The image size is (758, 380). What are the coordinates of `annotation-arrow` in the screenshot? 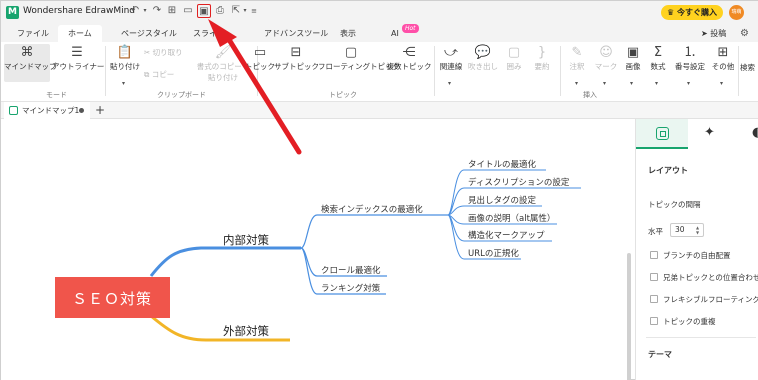 It's located at (255, 87).